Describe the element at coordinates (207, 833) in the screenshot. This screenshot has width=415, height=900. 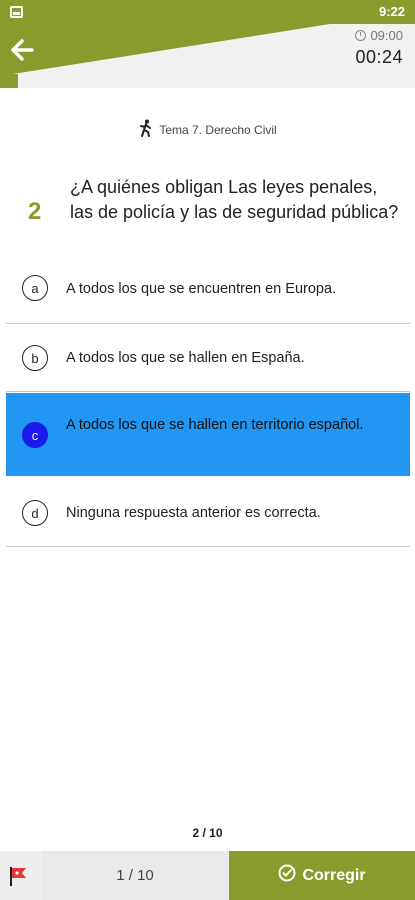
I see `page-counter: 2 / 10` at that location.